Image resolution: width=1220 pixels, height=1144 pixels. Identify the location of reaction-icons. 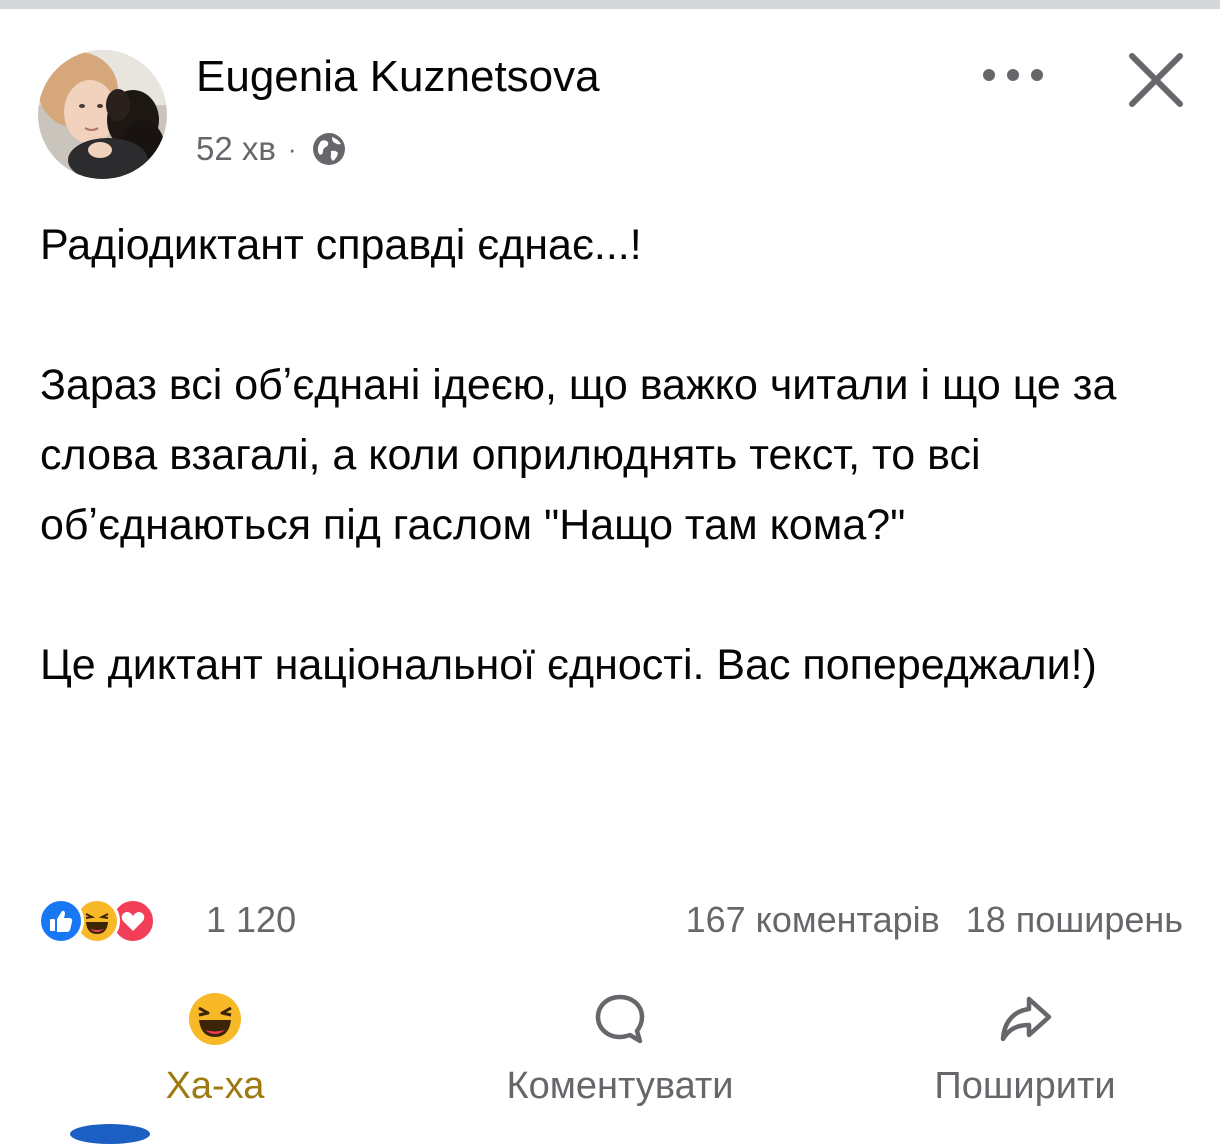
(97, 921).